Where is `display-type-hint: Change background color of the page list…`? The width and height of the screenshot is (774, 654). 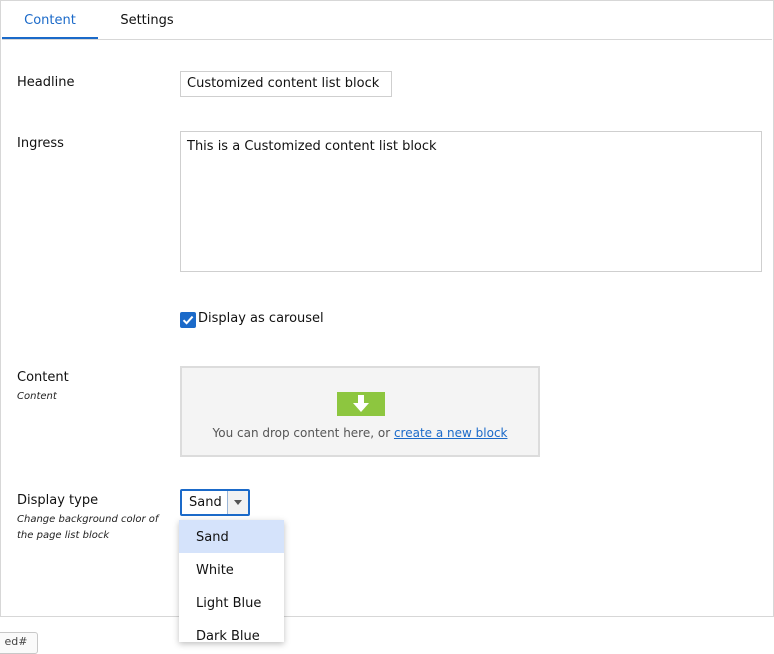 display-type-hint: Change background color of the page list… is located at coordinates (88, 527).